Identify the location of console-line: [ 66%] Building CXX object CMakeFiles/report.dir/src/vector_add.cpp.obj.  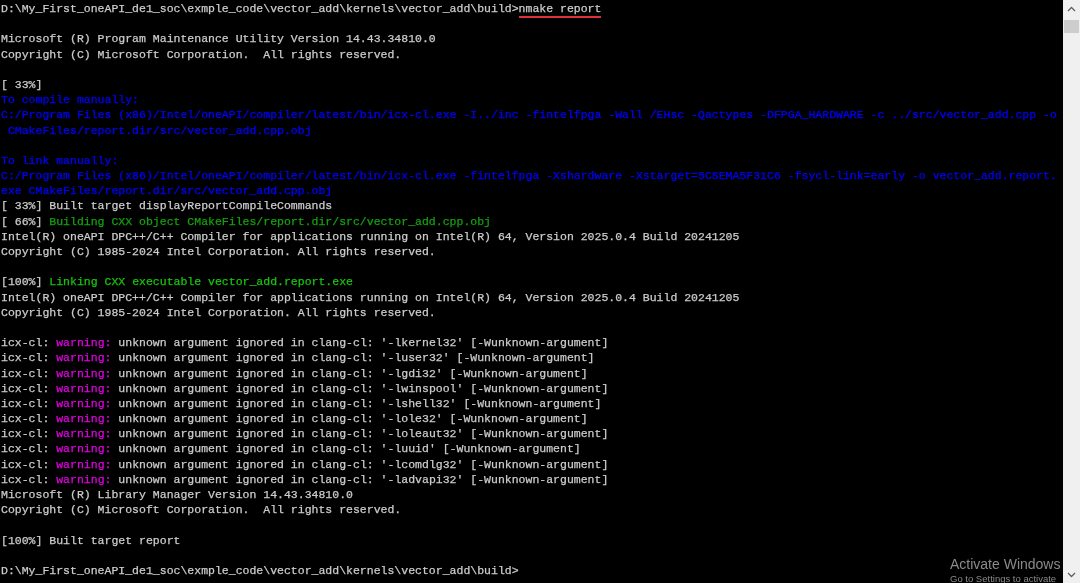
(246, 221).